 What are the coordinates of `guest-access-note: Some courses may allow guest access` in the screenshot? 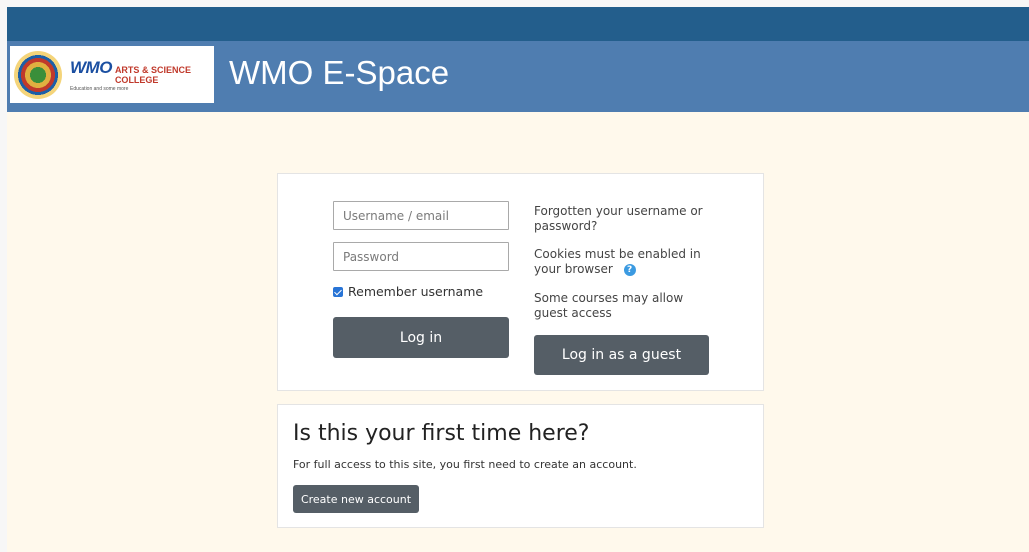 It's located at (609, 305).